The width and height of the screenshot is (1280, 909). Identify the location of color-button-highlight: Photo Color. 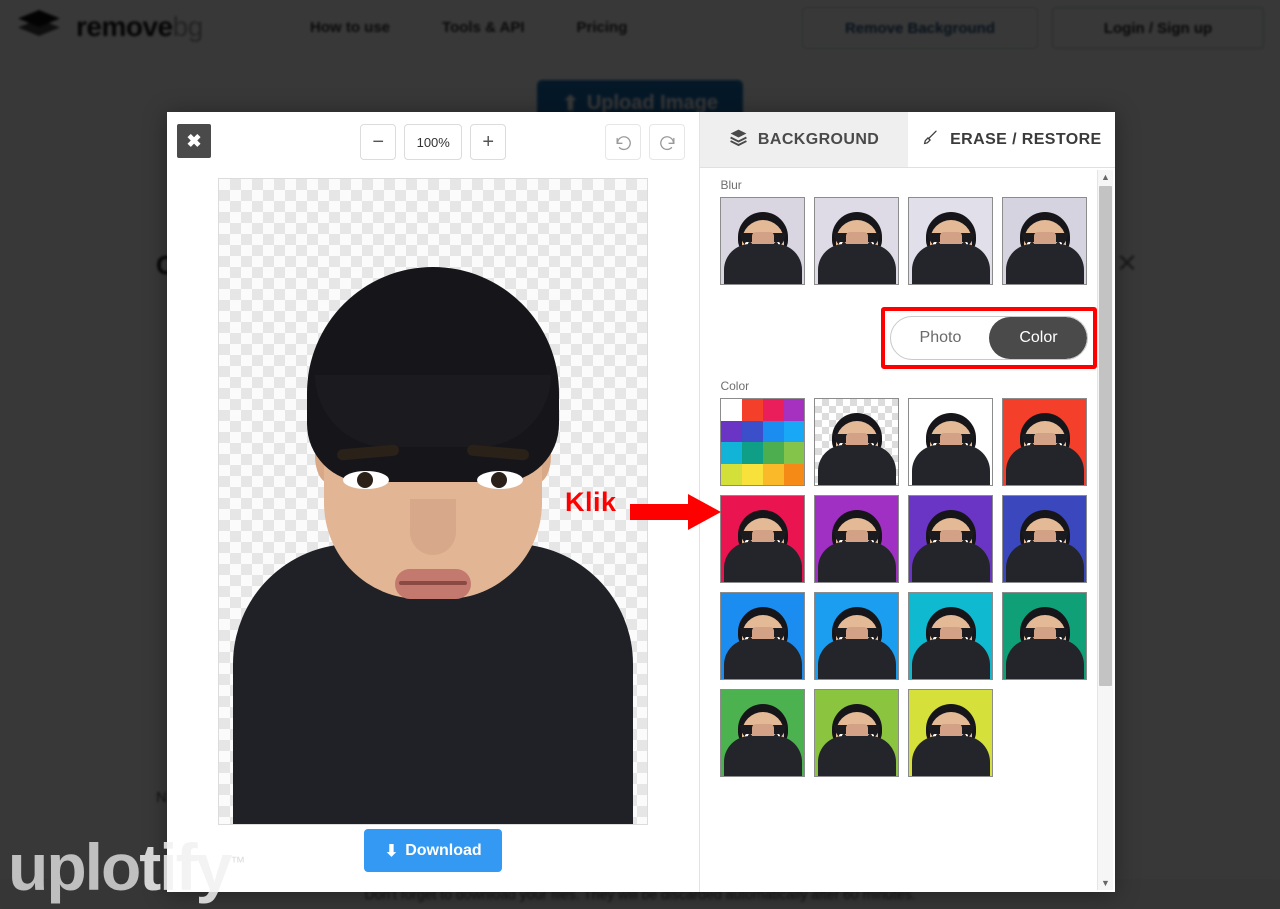
(989, 338).